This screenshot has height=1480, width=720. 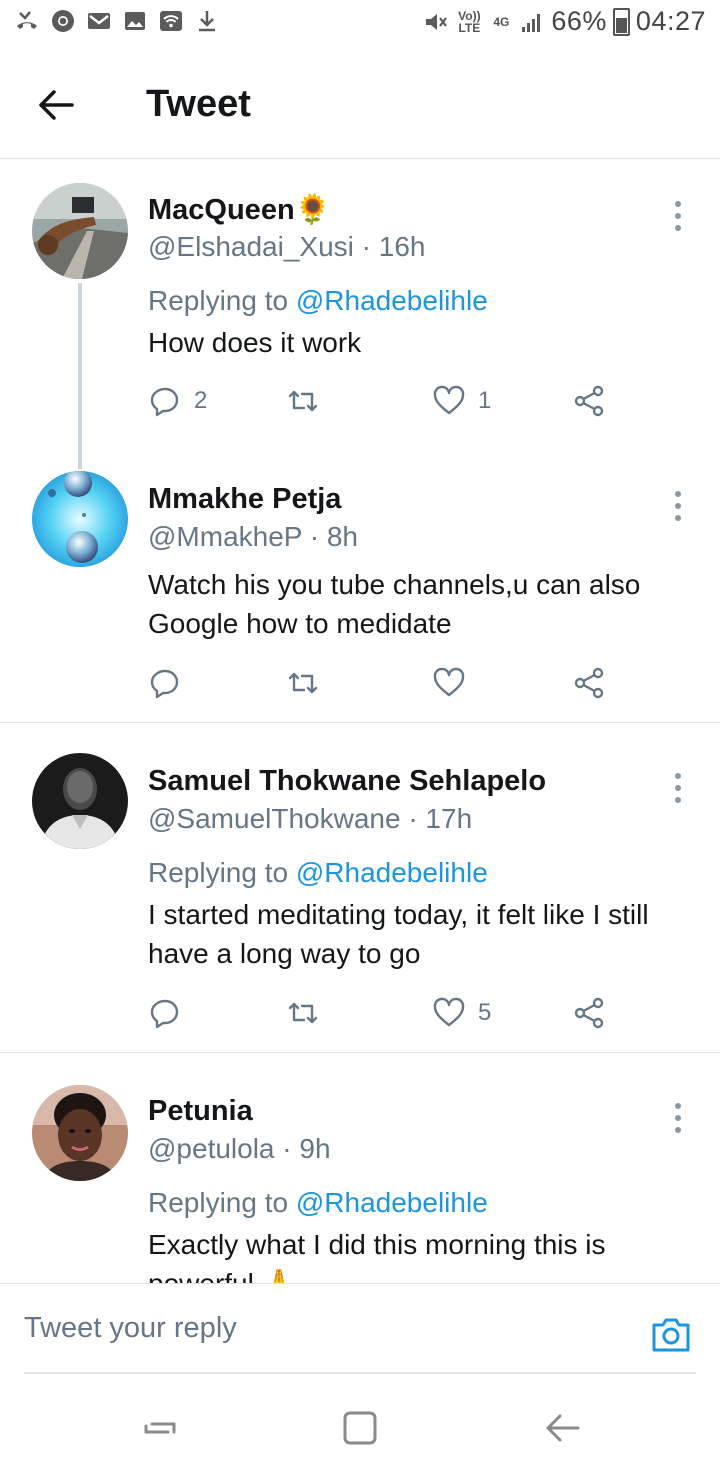 What do you see at coordinates (200, 1111) in the screenshot?
I see `author-name: Petunia` at bounding box center [200, 1111].